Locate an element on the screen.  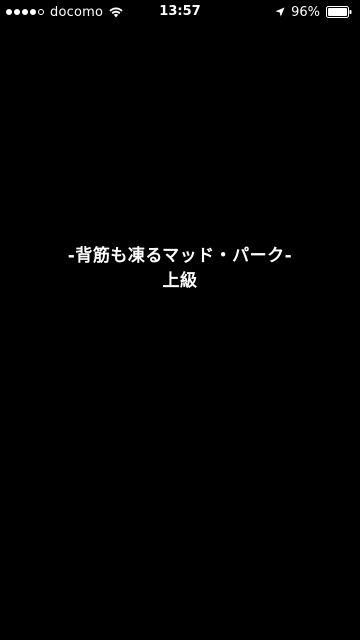
clock-time: 13:57 is located at coordinates (180, 11).